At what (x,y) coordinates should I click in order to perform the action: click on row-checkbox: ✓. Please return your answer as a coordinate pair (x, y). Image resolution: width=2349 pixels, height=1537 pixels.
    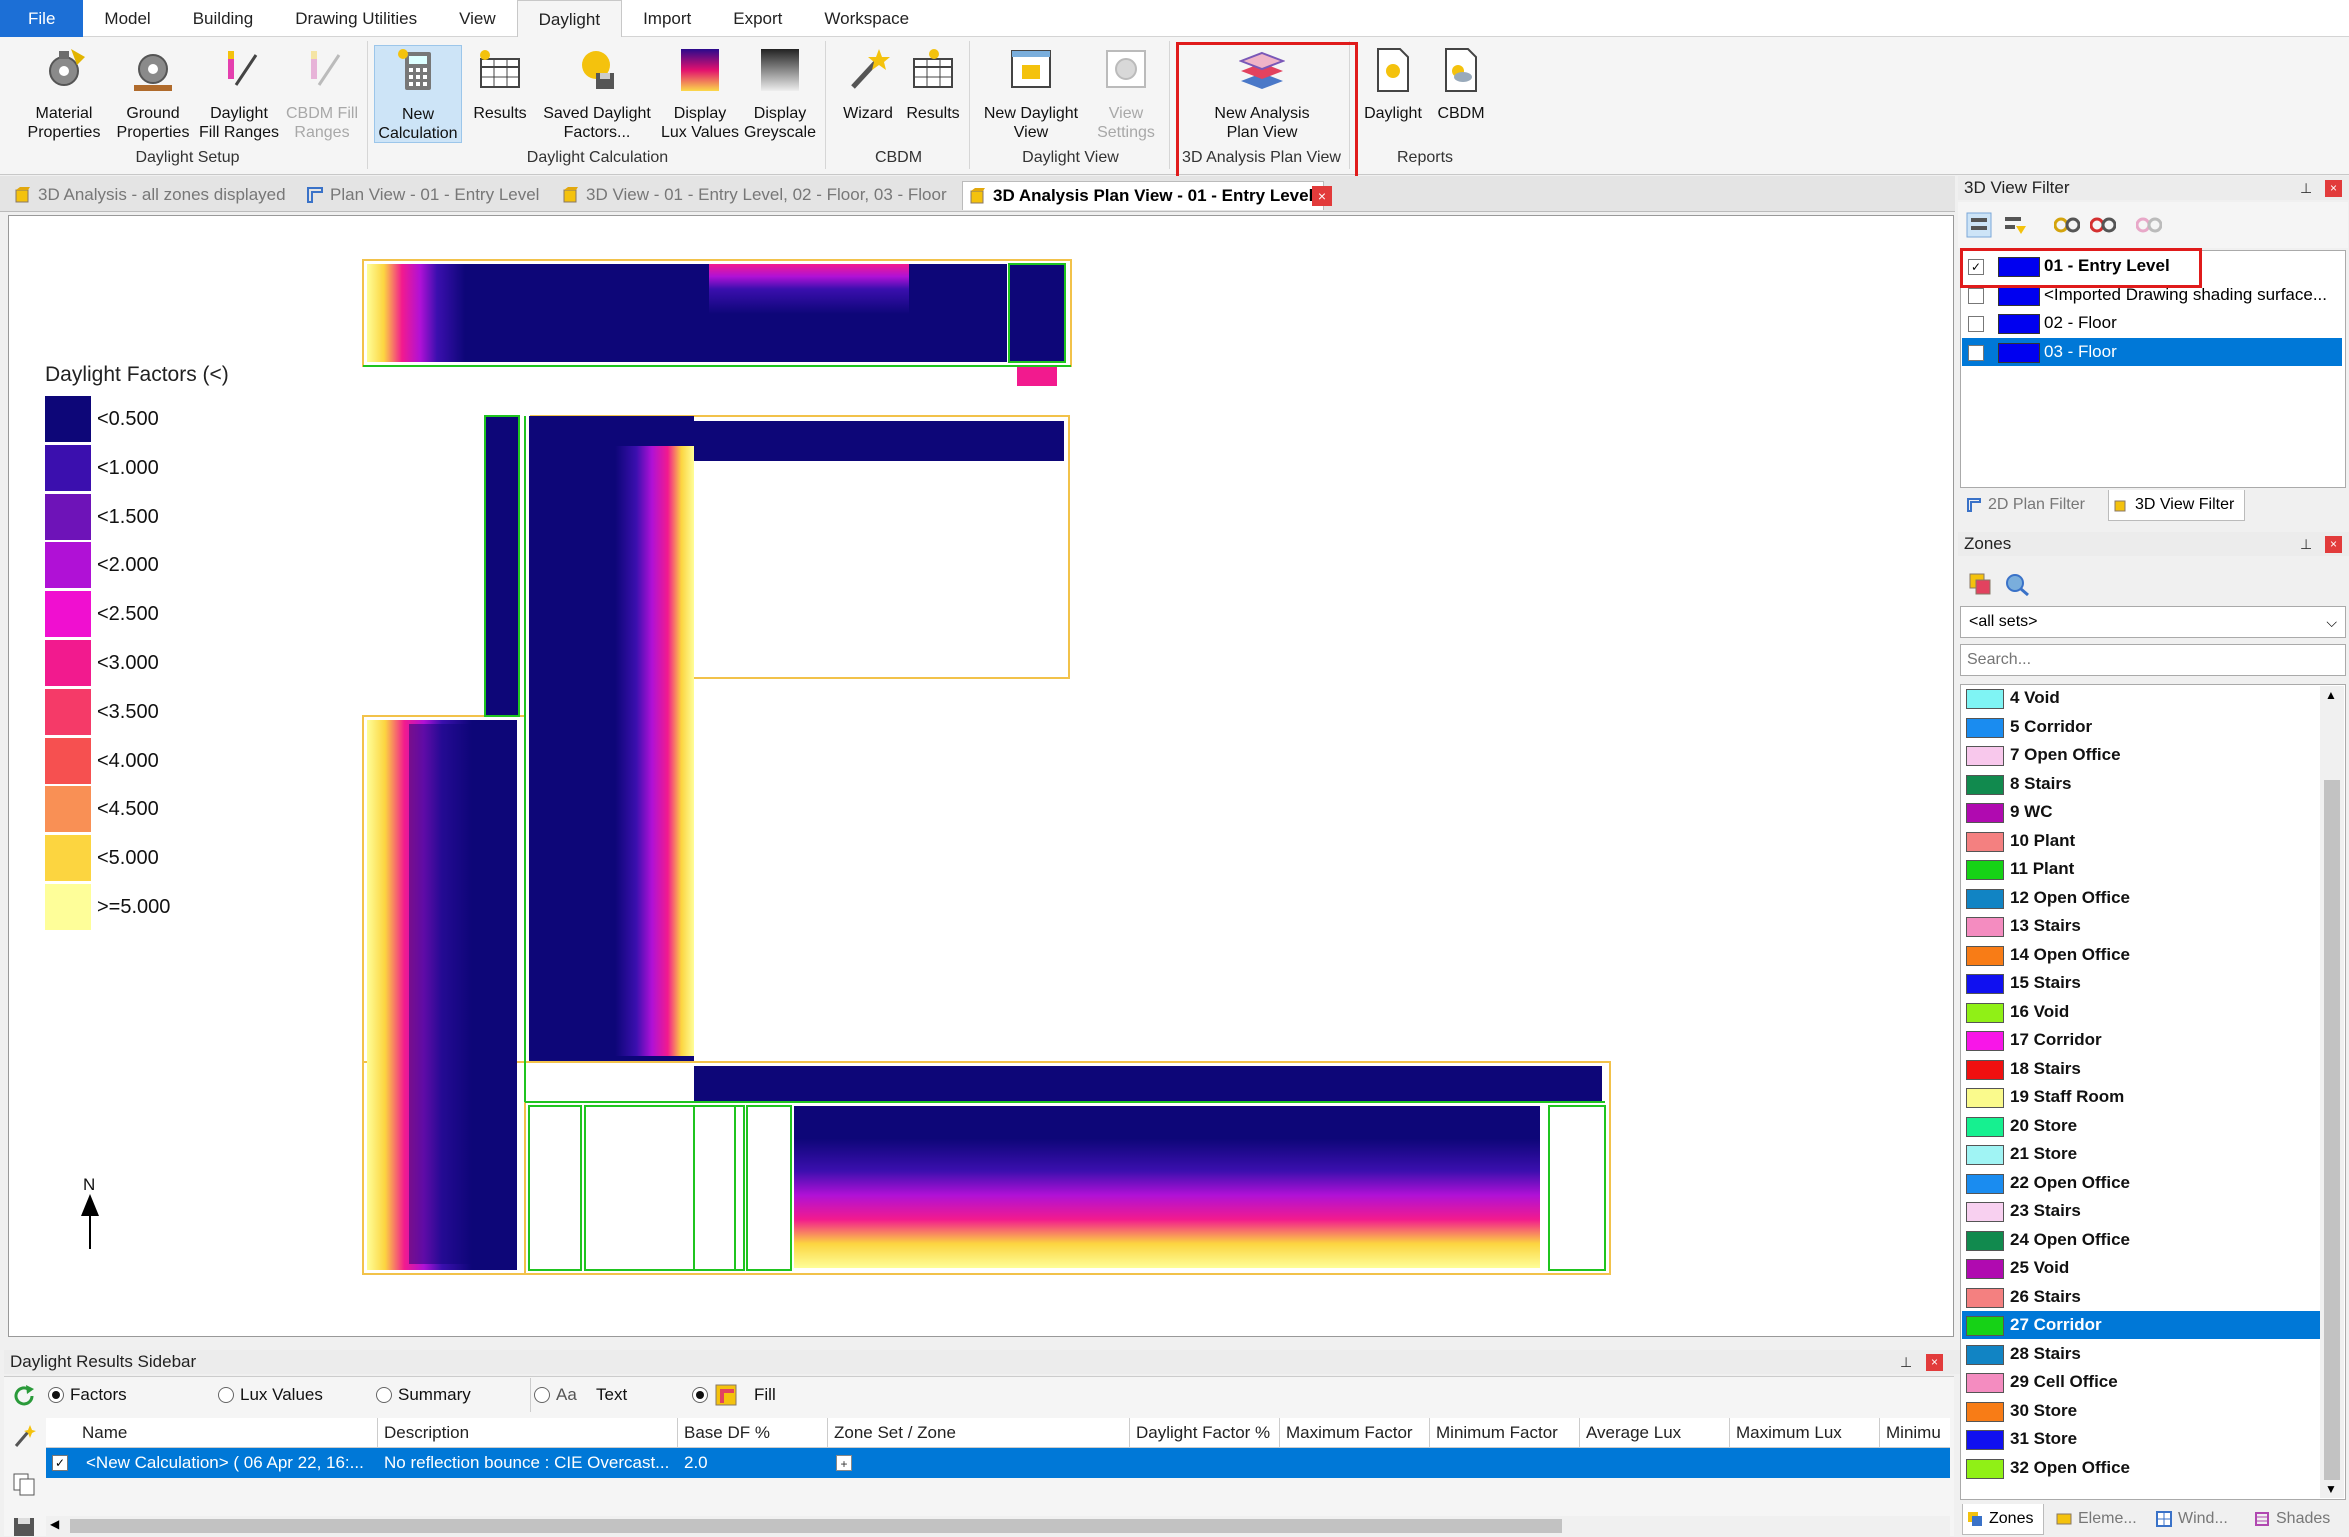
    Looking at the image, I should click on (60, 1463).